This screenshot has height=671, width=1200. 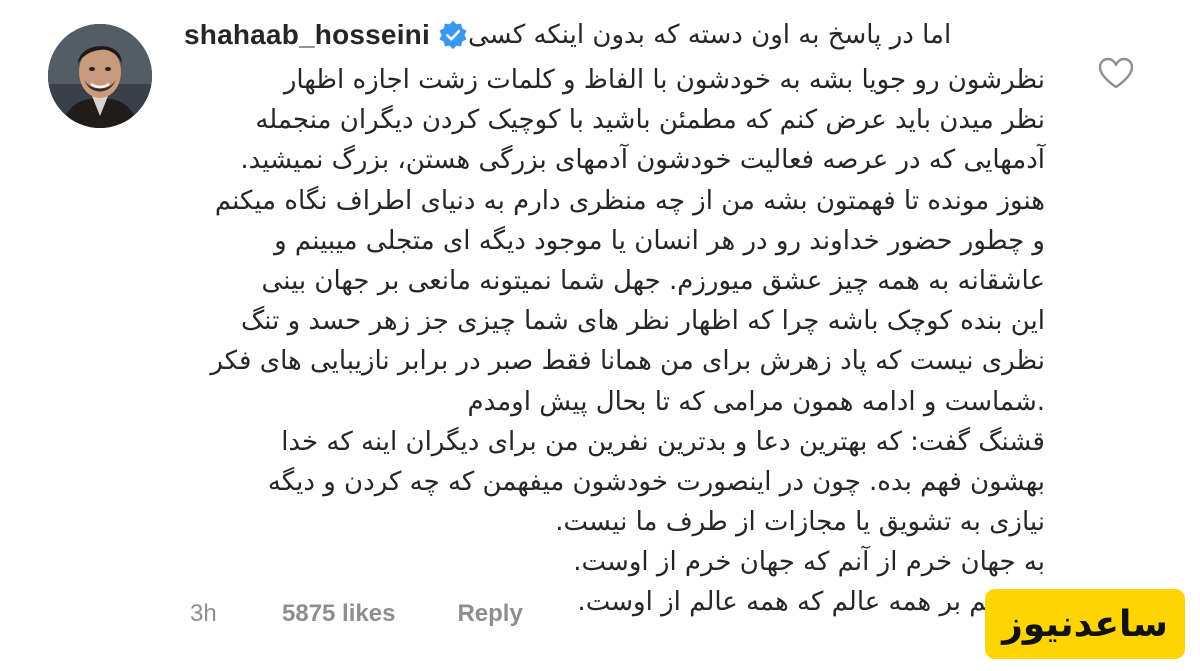 What do you see at coordinates (338, 614) in the screenshot?
I see `likes-count: 5875 likes` at bounding box center [338, 614].